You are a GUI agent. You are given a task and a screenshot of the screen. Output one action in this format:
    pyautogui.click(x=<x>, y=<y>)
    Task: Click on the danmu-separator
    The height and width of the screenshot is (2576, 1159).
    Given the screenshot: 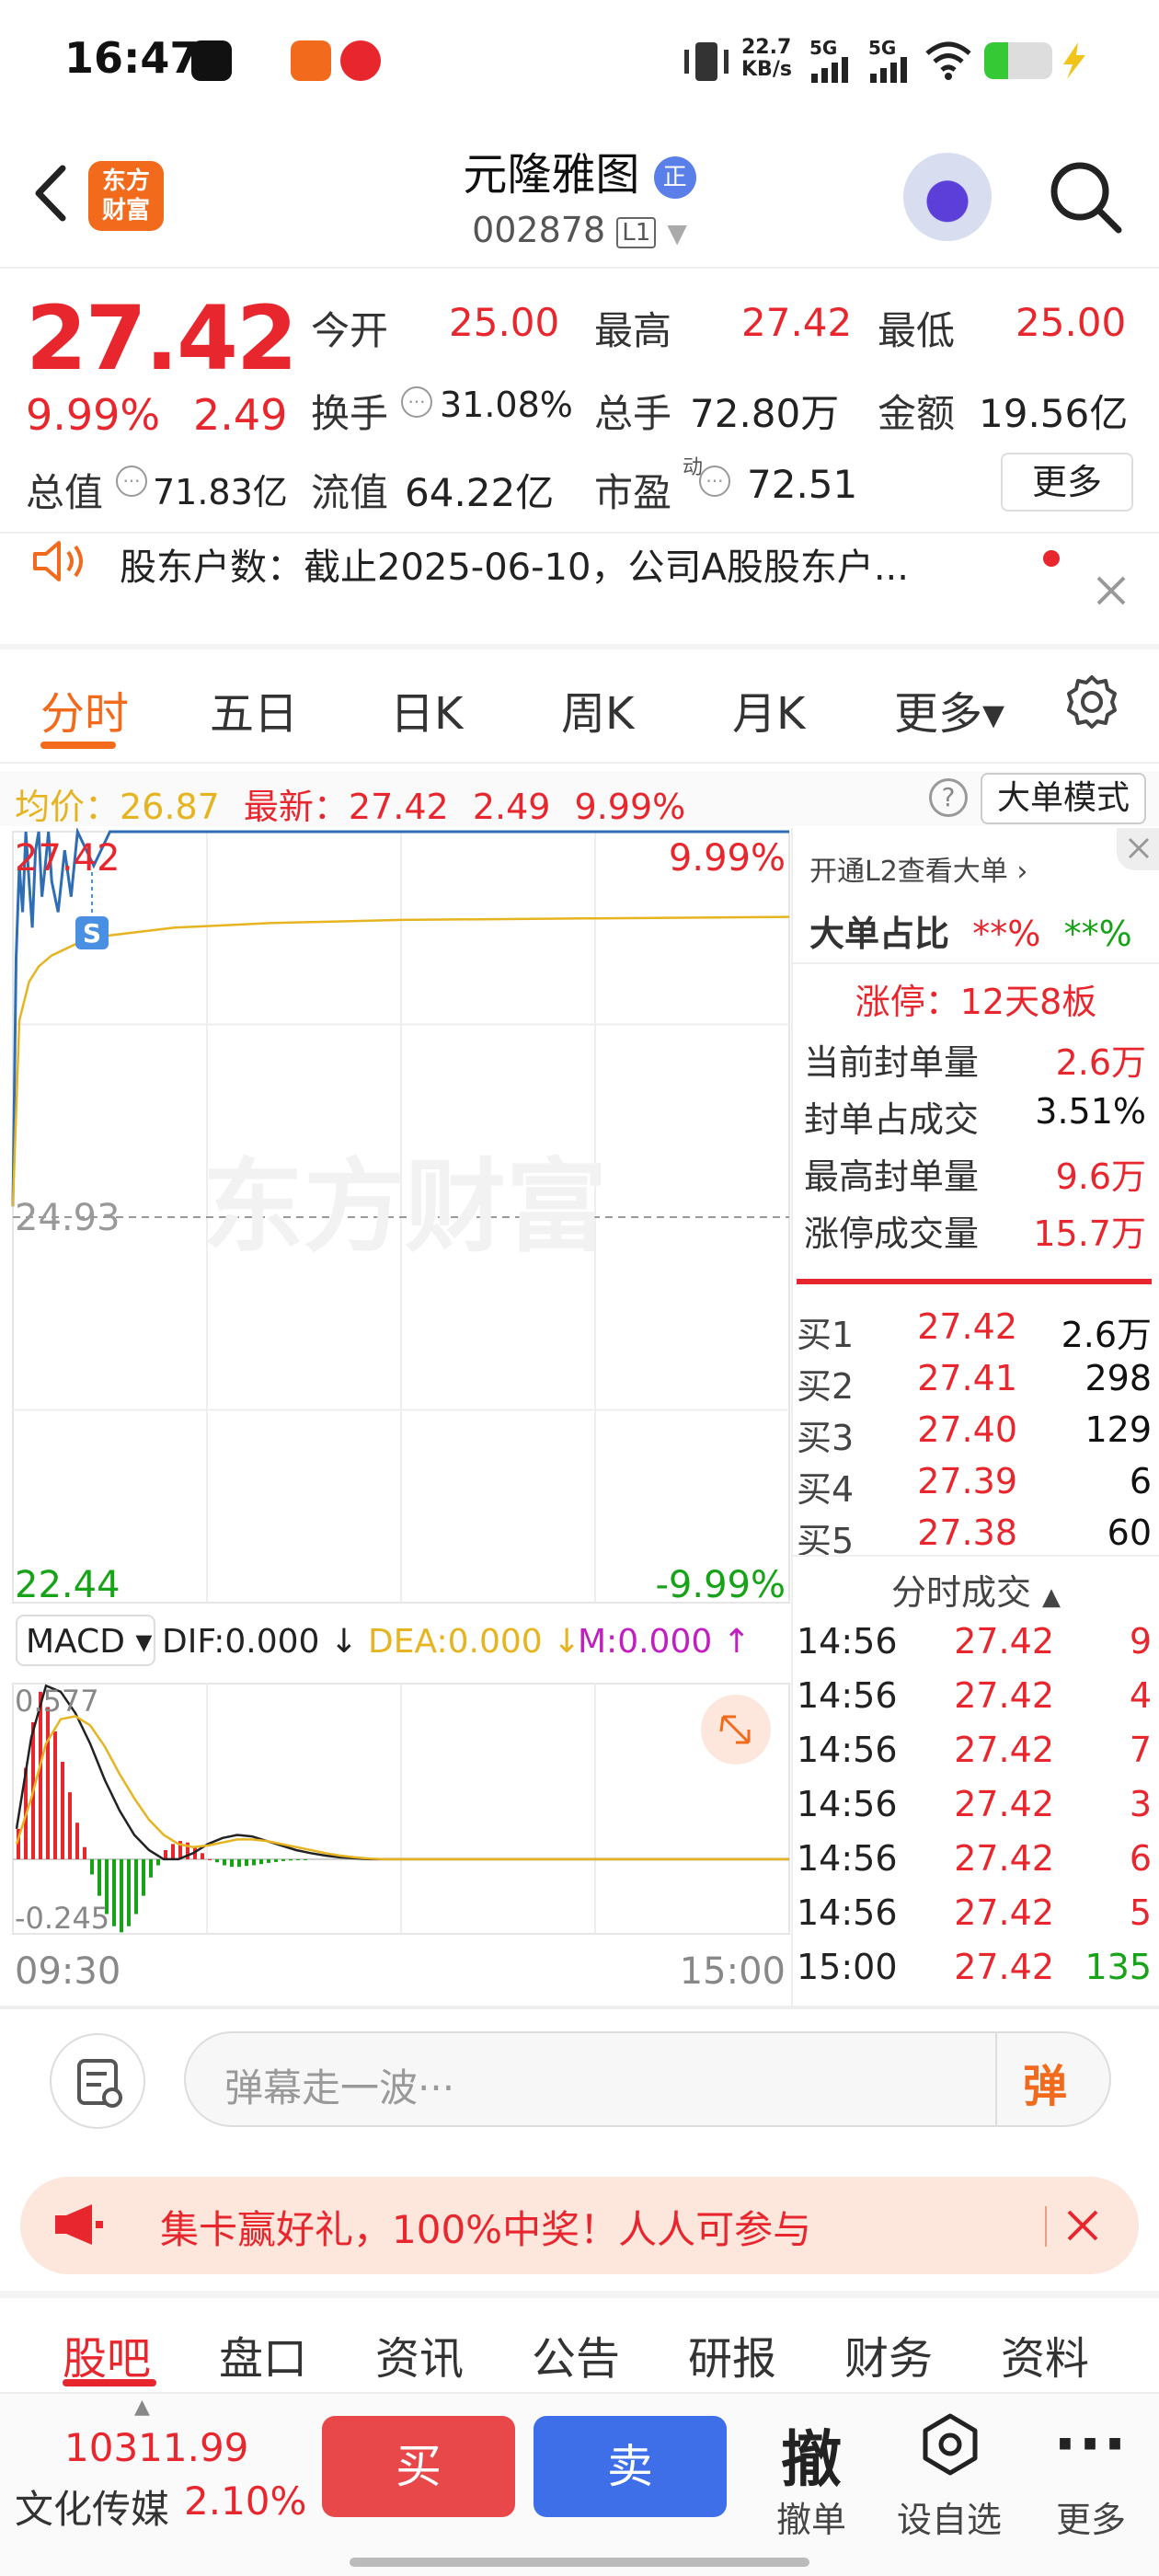 What is the action you would take?
    pyautogui.click(x=996, y=2079)
    